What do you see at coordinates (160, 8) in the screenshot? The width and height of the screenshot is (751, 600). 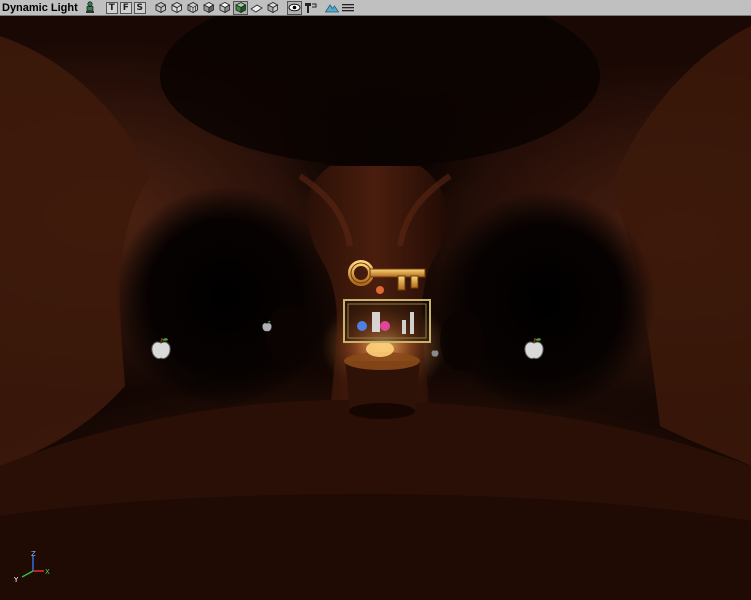 I see `wireframe-cube-icon` at bounding box center [160, 8].